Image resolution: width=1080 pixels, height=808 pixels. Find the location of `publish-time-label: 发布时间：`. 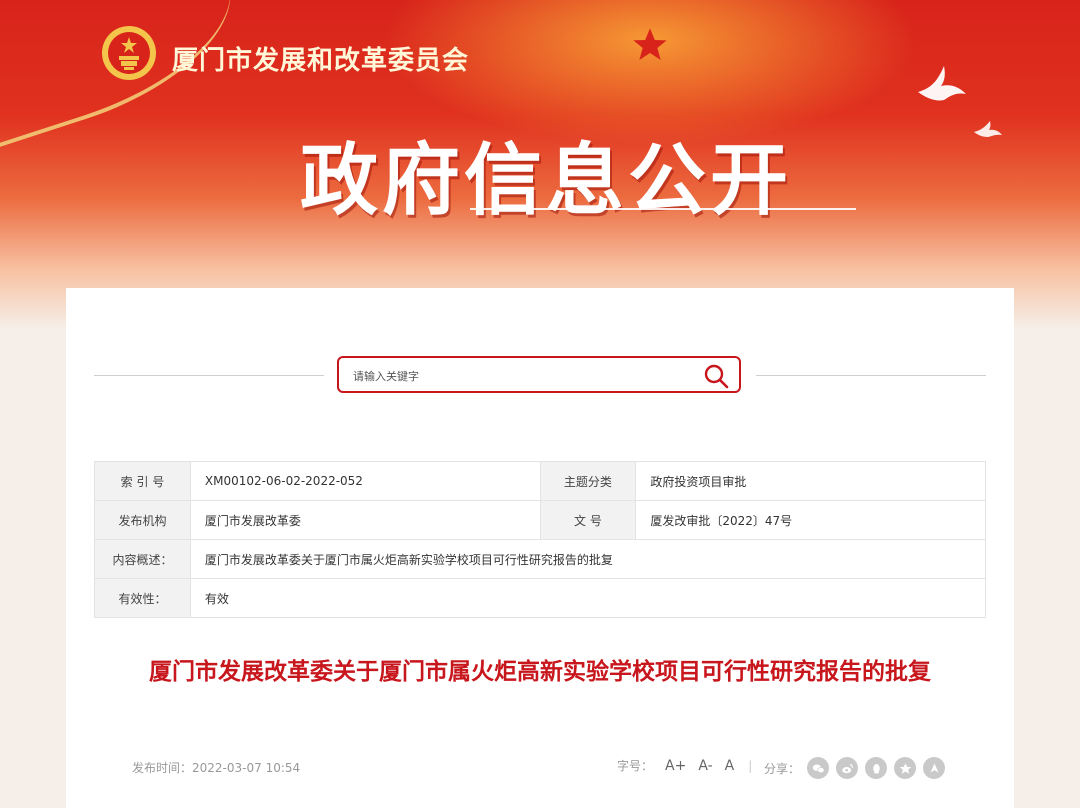

publish-time-label: 发布时间： is located at coordinates (162, 768).